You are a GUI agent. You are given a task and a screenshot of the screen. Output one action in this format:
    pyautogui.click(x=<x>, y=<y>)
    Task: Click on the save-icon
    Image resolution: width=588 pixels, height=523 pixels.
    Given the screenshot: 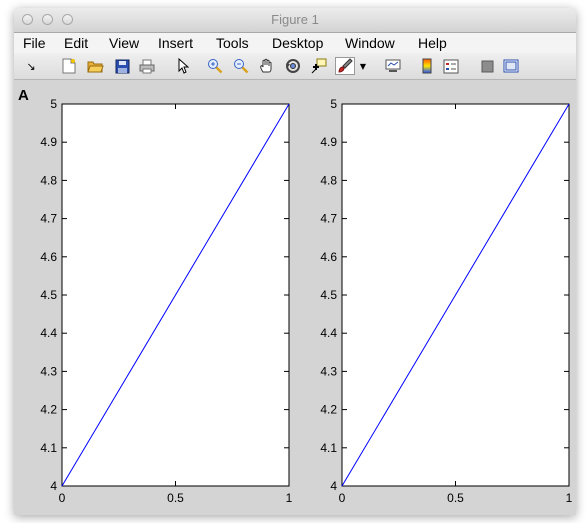 What is the action you would take?
    pyautogui.click(x=122, y=66)
    